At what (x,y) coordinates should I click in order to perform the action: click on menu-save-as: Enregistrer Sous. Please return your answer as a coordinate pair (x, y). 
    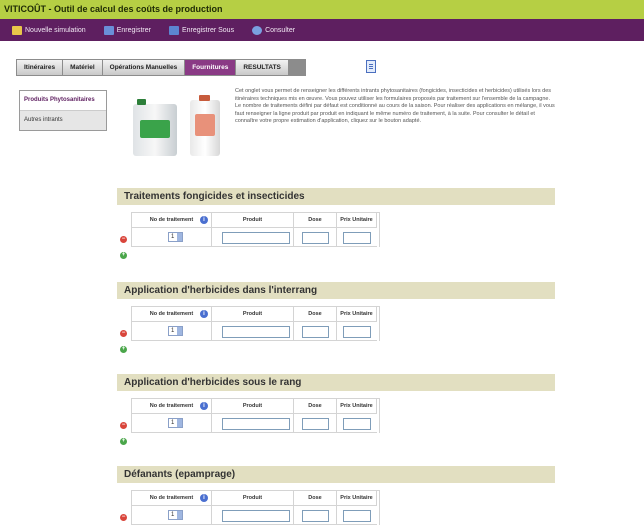
    Looking at the image, I should click on (201, 30).